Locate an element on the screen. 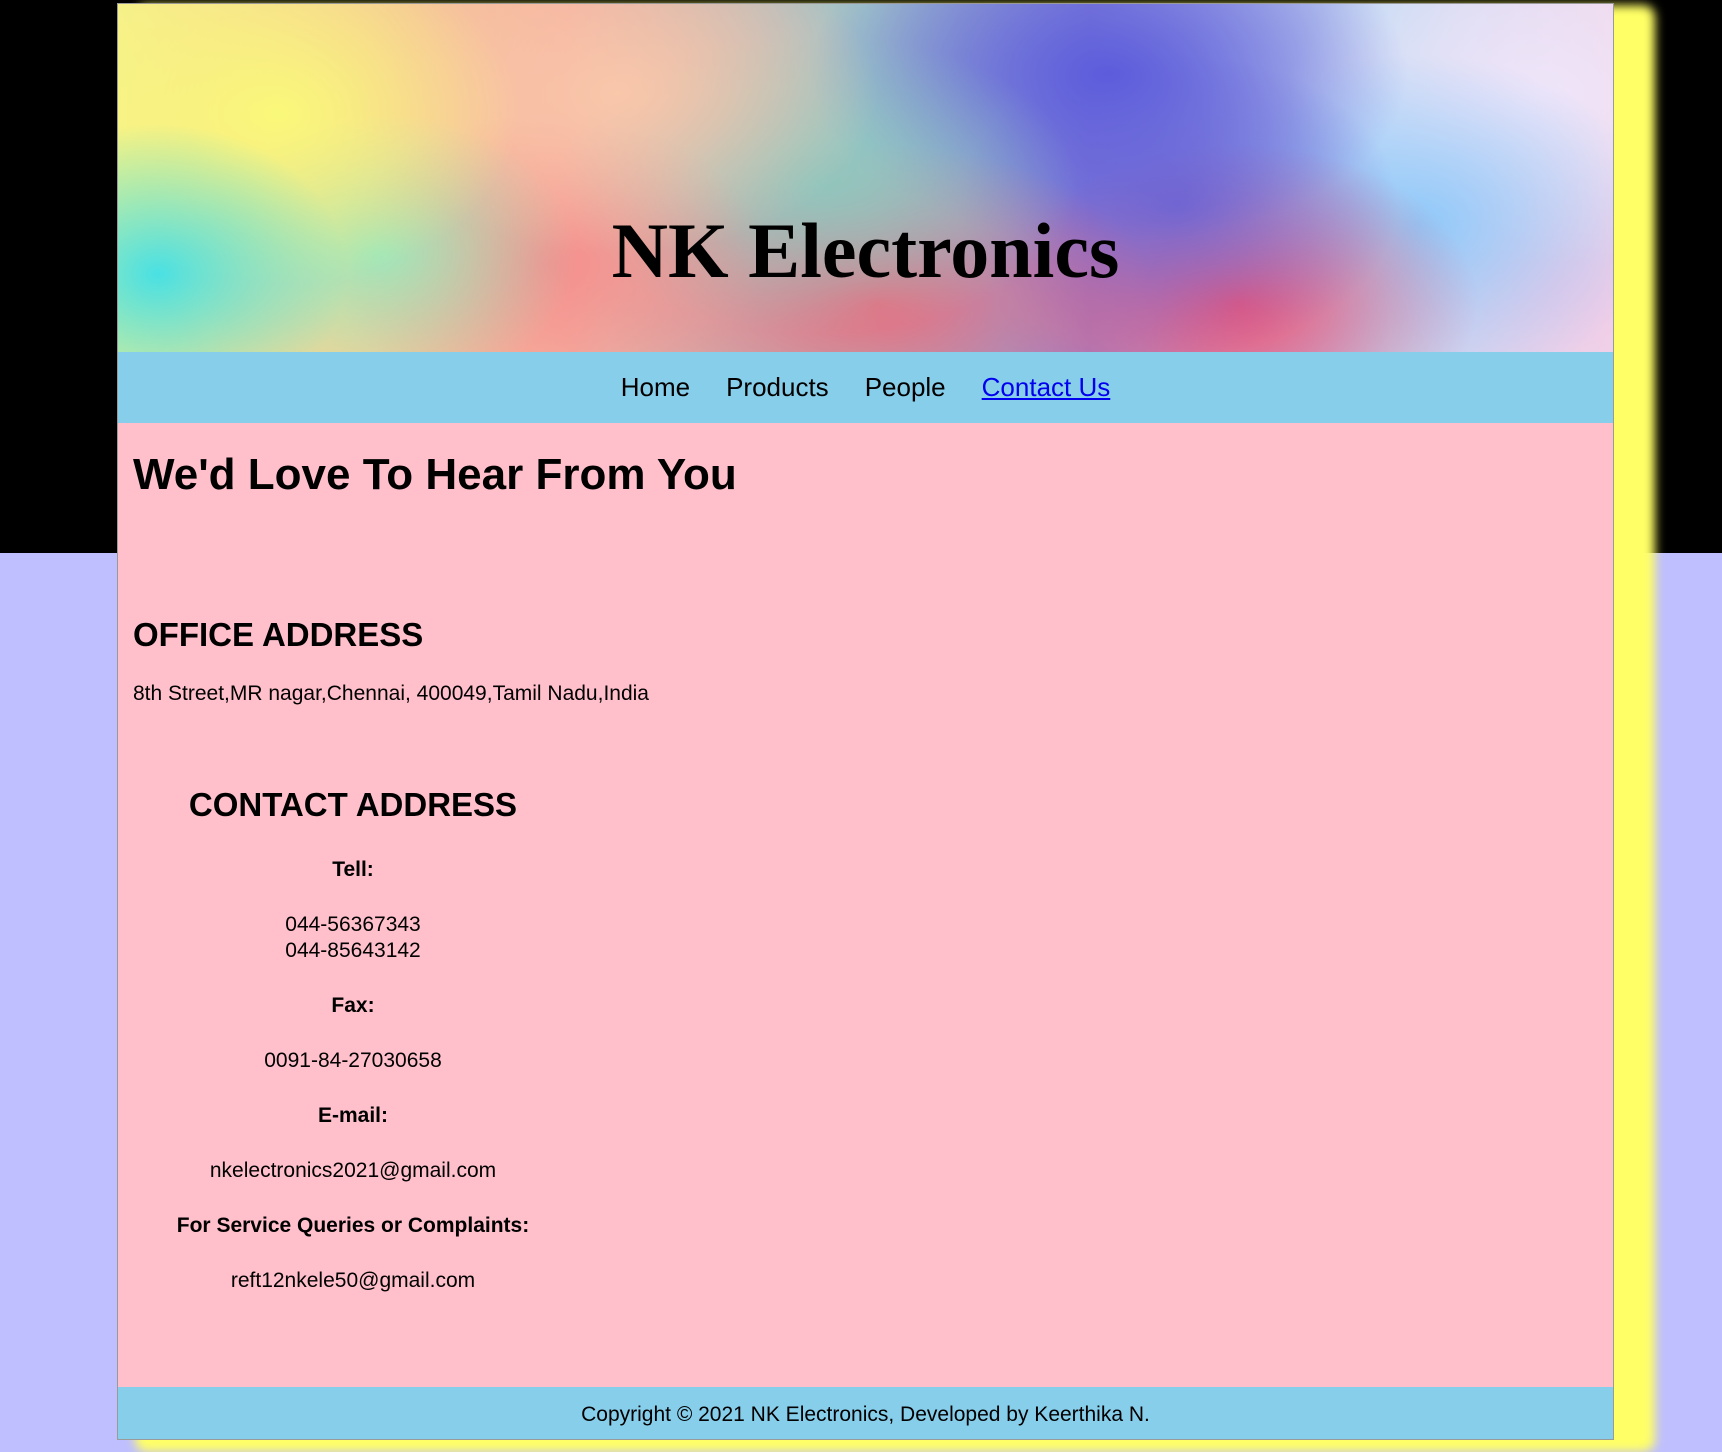 This screenshot has width=1722, height=1452. nav-home-link: Home is located at coordinates (655, 387).